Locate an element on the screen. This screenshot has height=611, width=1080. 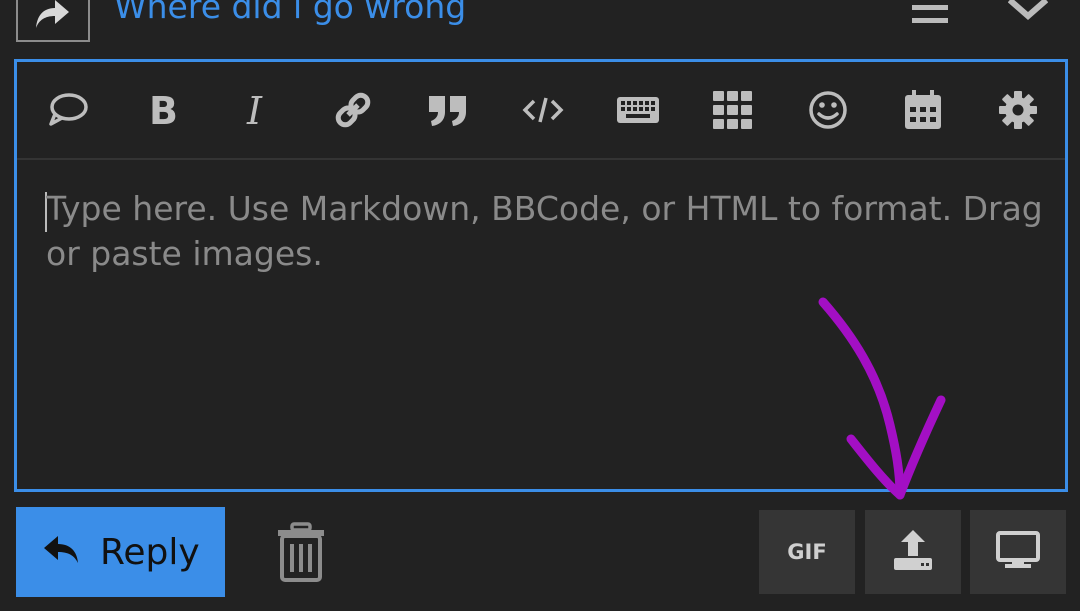
italic-icon: I is located at coordinates (258, 110).